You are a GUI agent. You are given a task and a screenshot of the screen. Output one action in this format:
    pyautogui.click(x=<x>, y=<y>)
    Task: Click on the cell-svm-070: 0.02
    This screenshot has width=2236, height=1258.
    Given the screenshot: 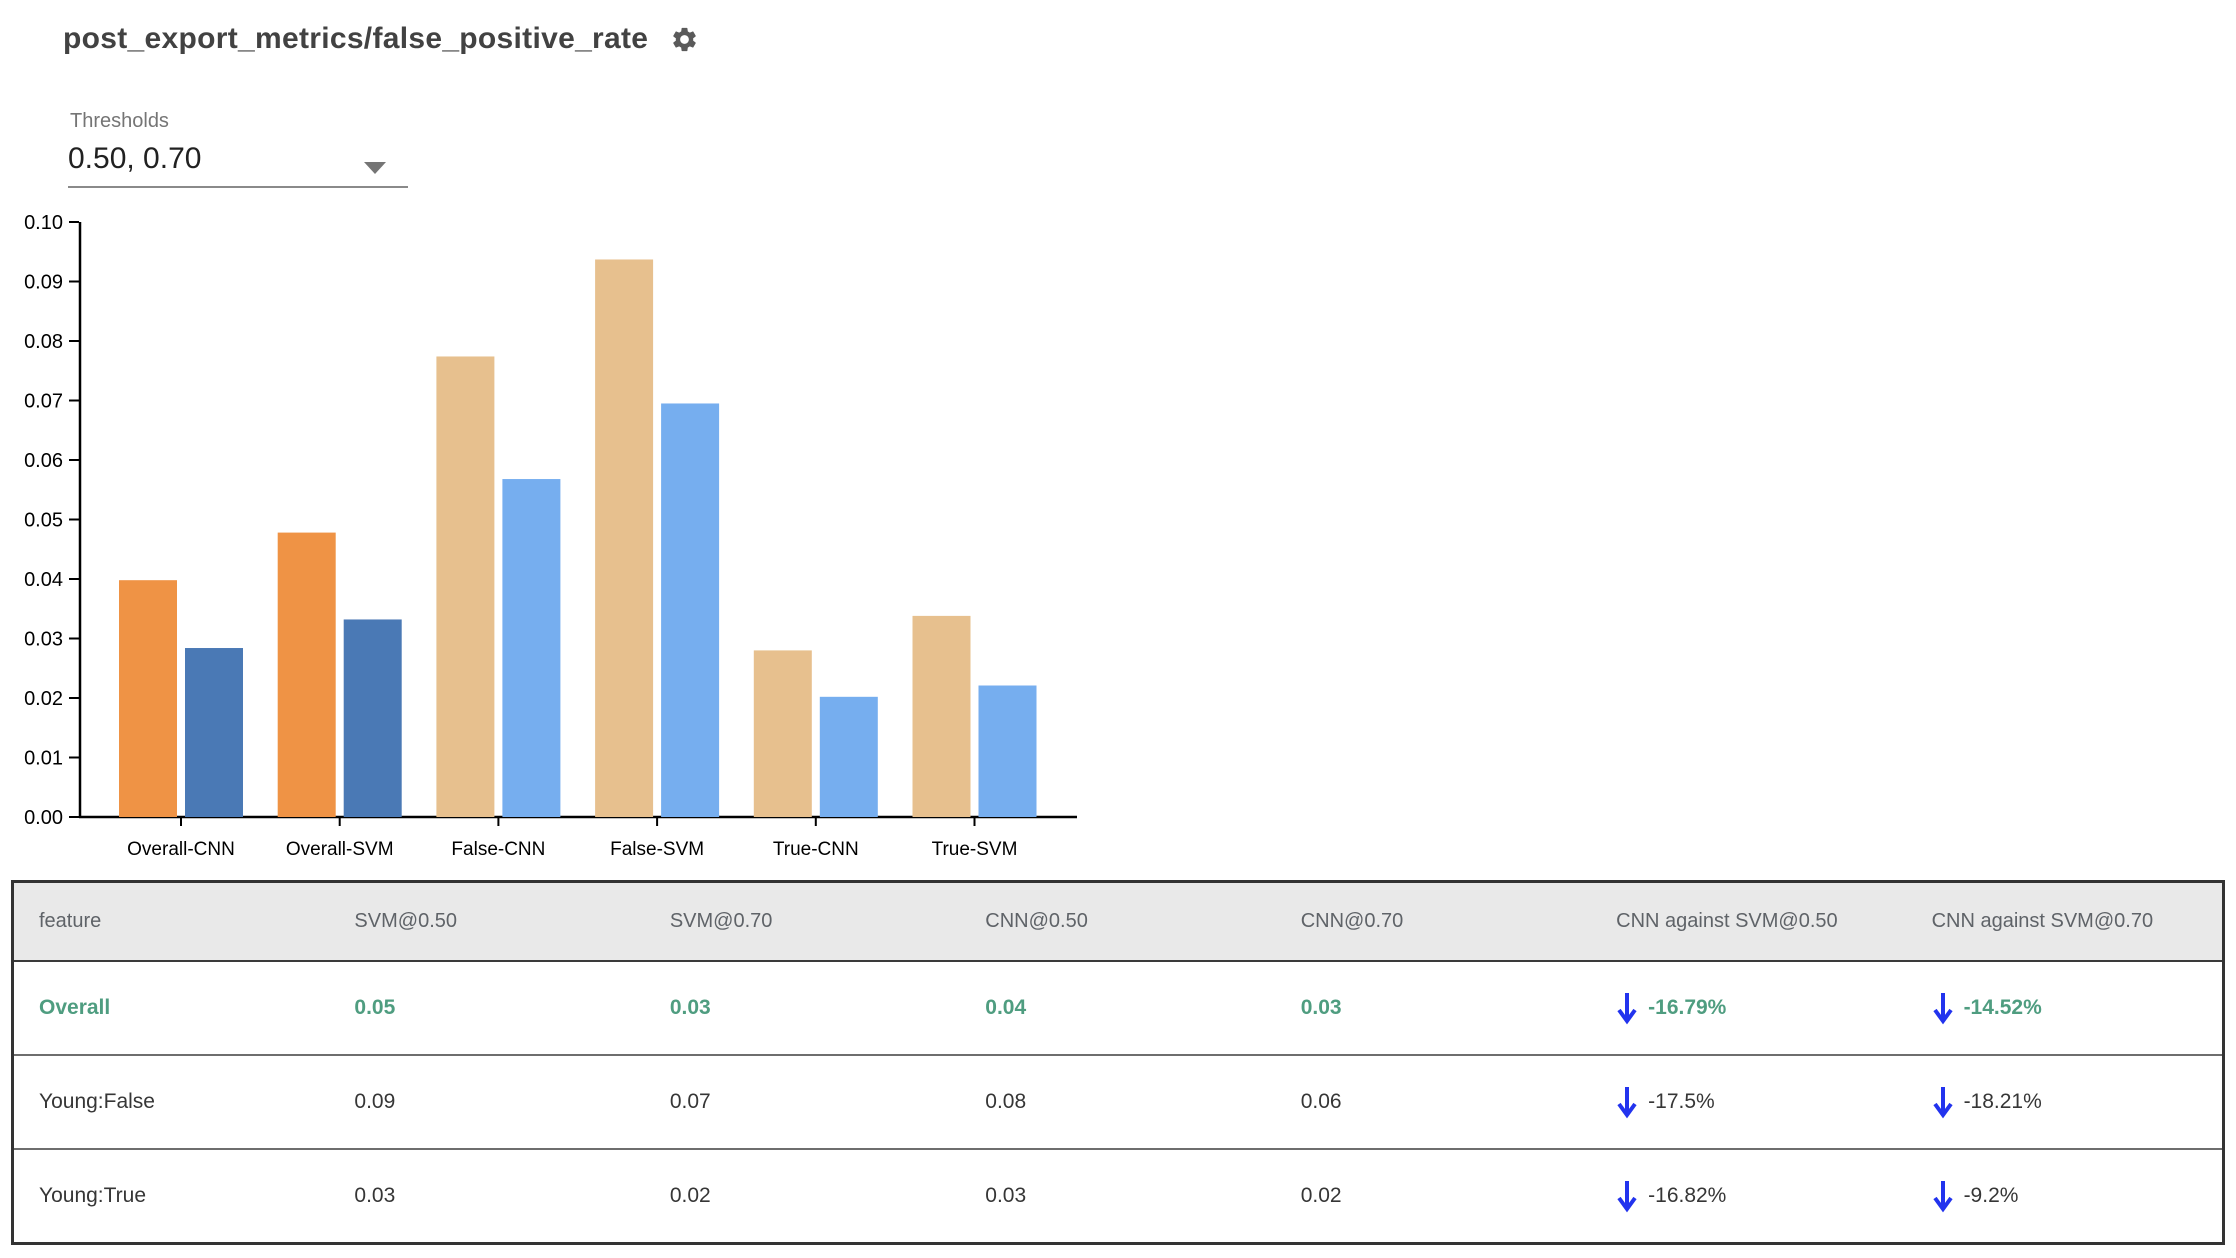 What is the action you would take?
    pyautogui.click(x=690, y=1195)
    